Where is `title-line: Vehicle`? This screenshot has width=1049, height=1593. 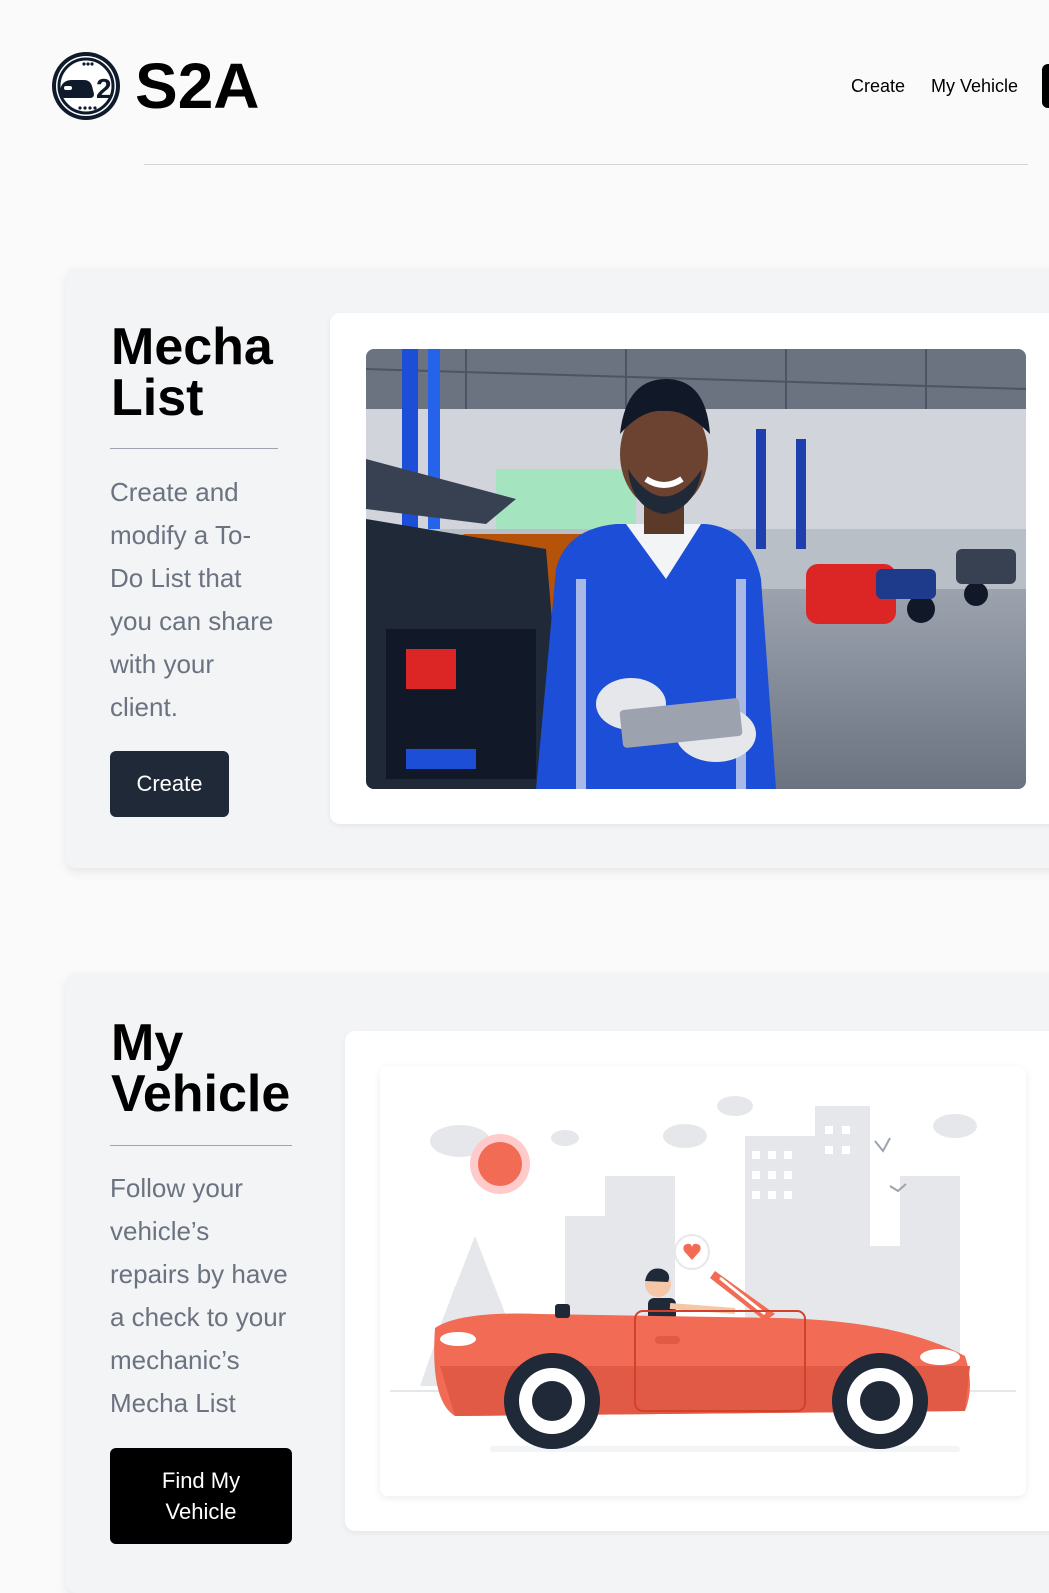
title-line: Vehicle is located at coordinates (201, 1094).